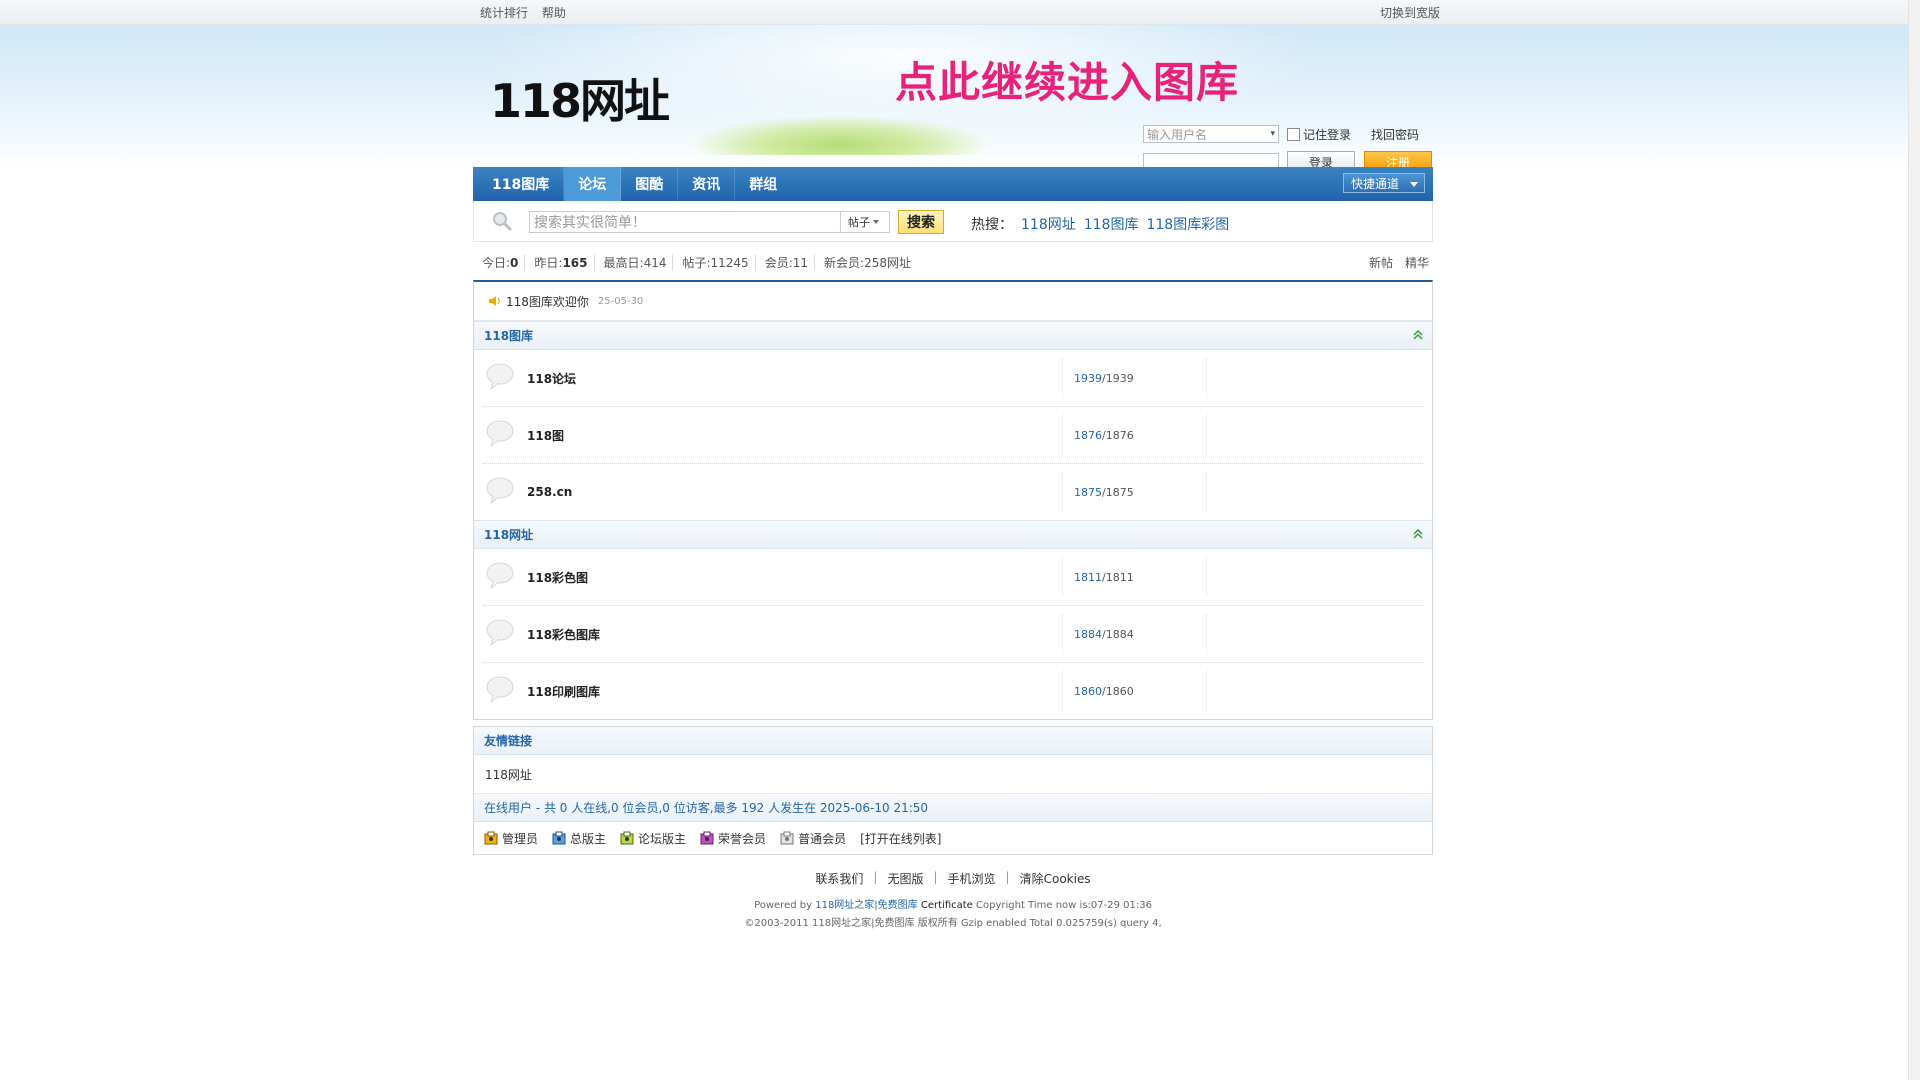  What do you see at coordinates (953, 577) in the screenshot?
I see `forum-row: 118彩色图 1811/1811` at bounding box center [953, 577].